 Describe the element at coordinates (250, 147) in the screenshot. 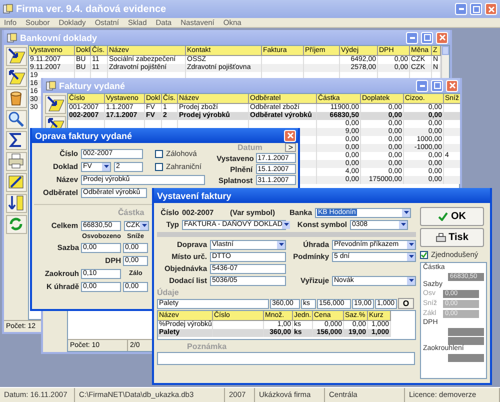

I see `group-title: Datum` at that location.